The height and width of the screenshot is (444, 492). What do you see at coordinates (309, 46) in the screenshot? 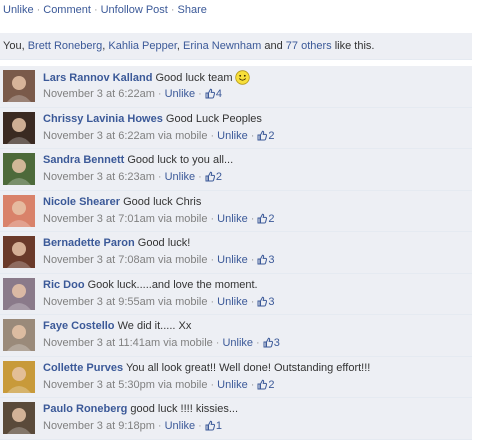
I see `likers-others-link: 77 others` at bounding box center [309, 46].